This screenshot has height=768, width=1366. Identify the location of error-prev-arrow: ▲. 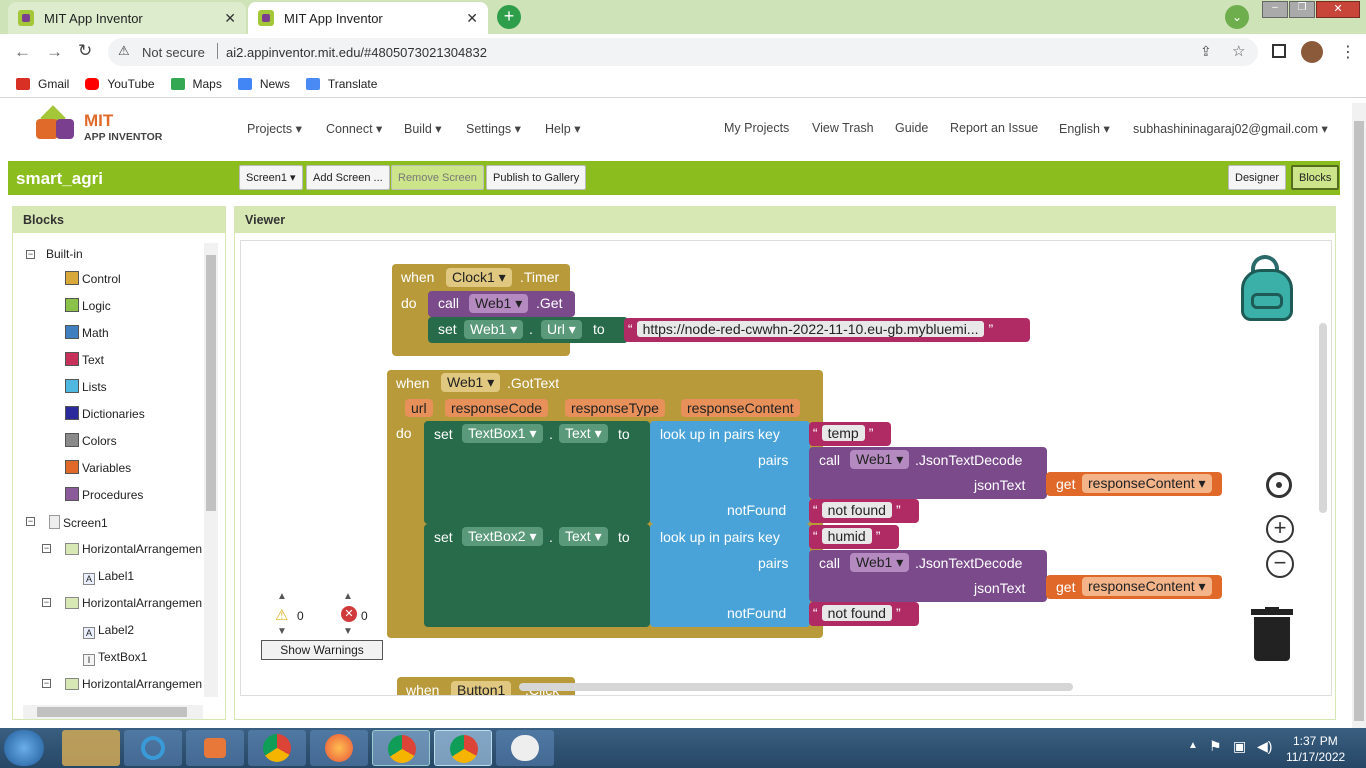
(348, 596).